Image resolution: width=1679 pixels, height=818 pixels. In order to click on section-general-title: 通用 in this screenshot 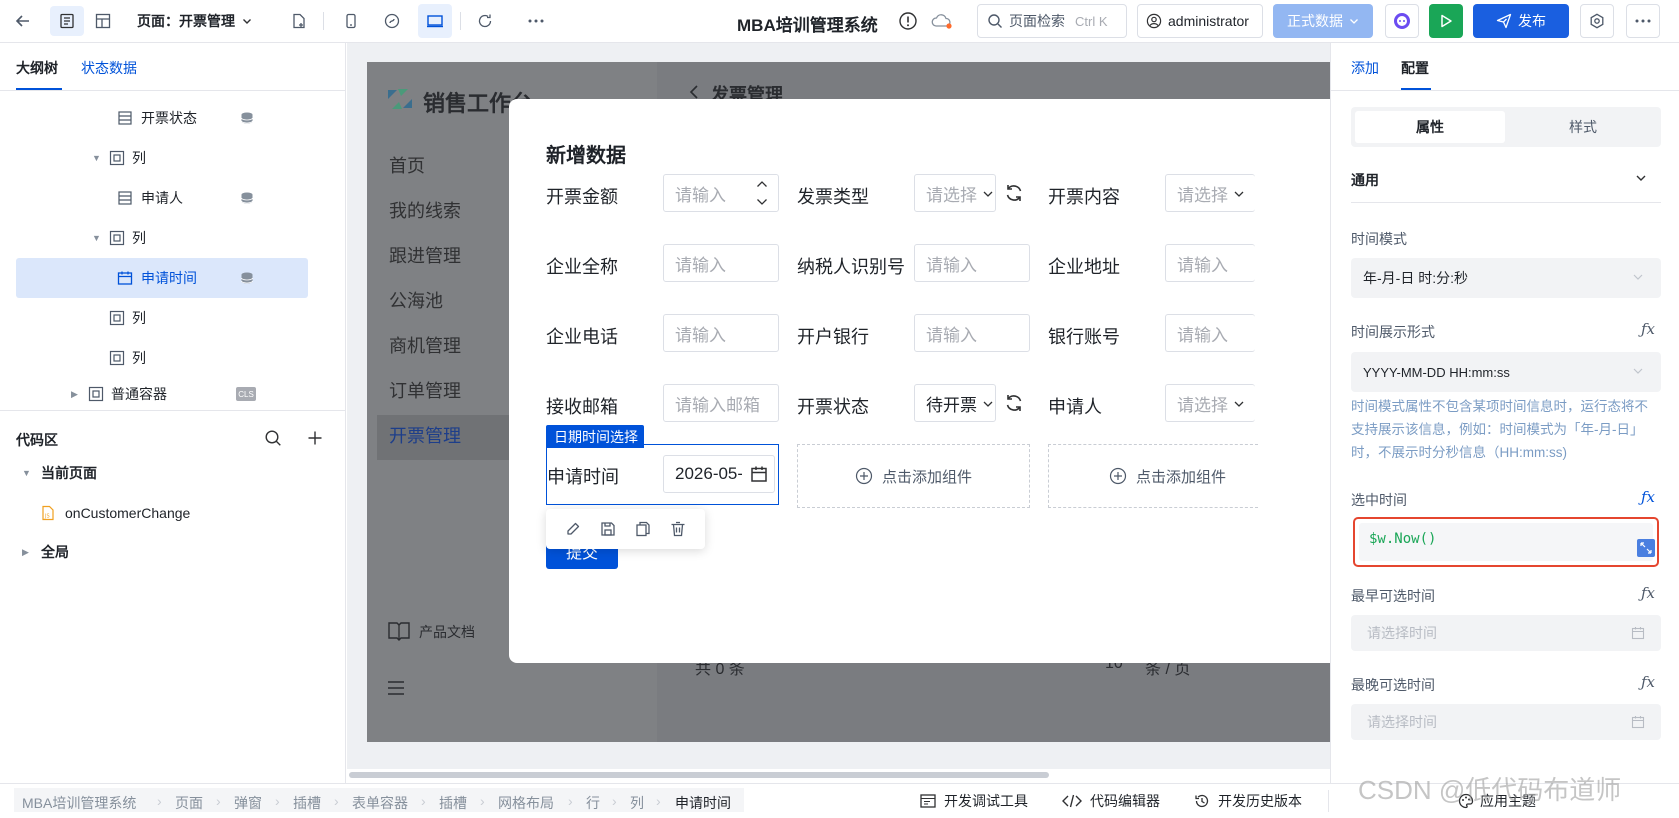, I will do `click(1365, 180)`.